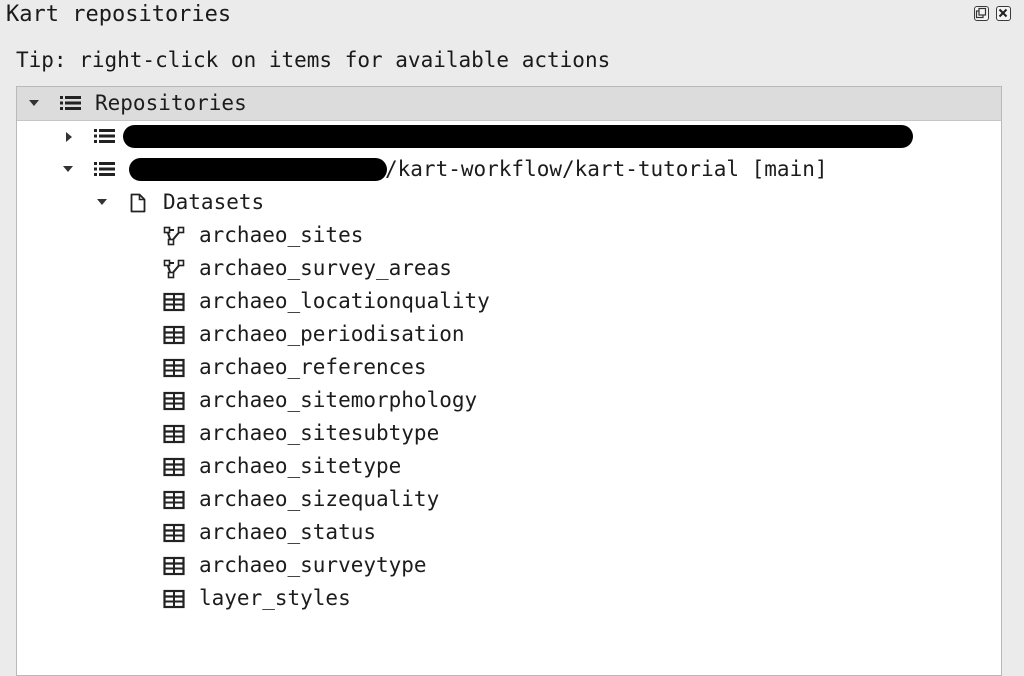 Image resolution: width=1024 pixels, height=676 pixels. Describe the element at coordinates (119, 14) in the screenshot. I see `panel-title: Kart repositories` at that location.